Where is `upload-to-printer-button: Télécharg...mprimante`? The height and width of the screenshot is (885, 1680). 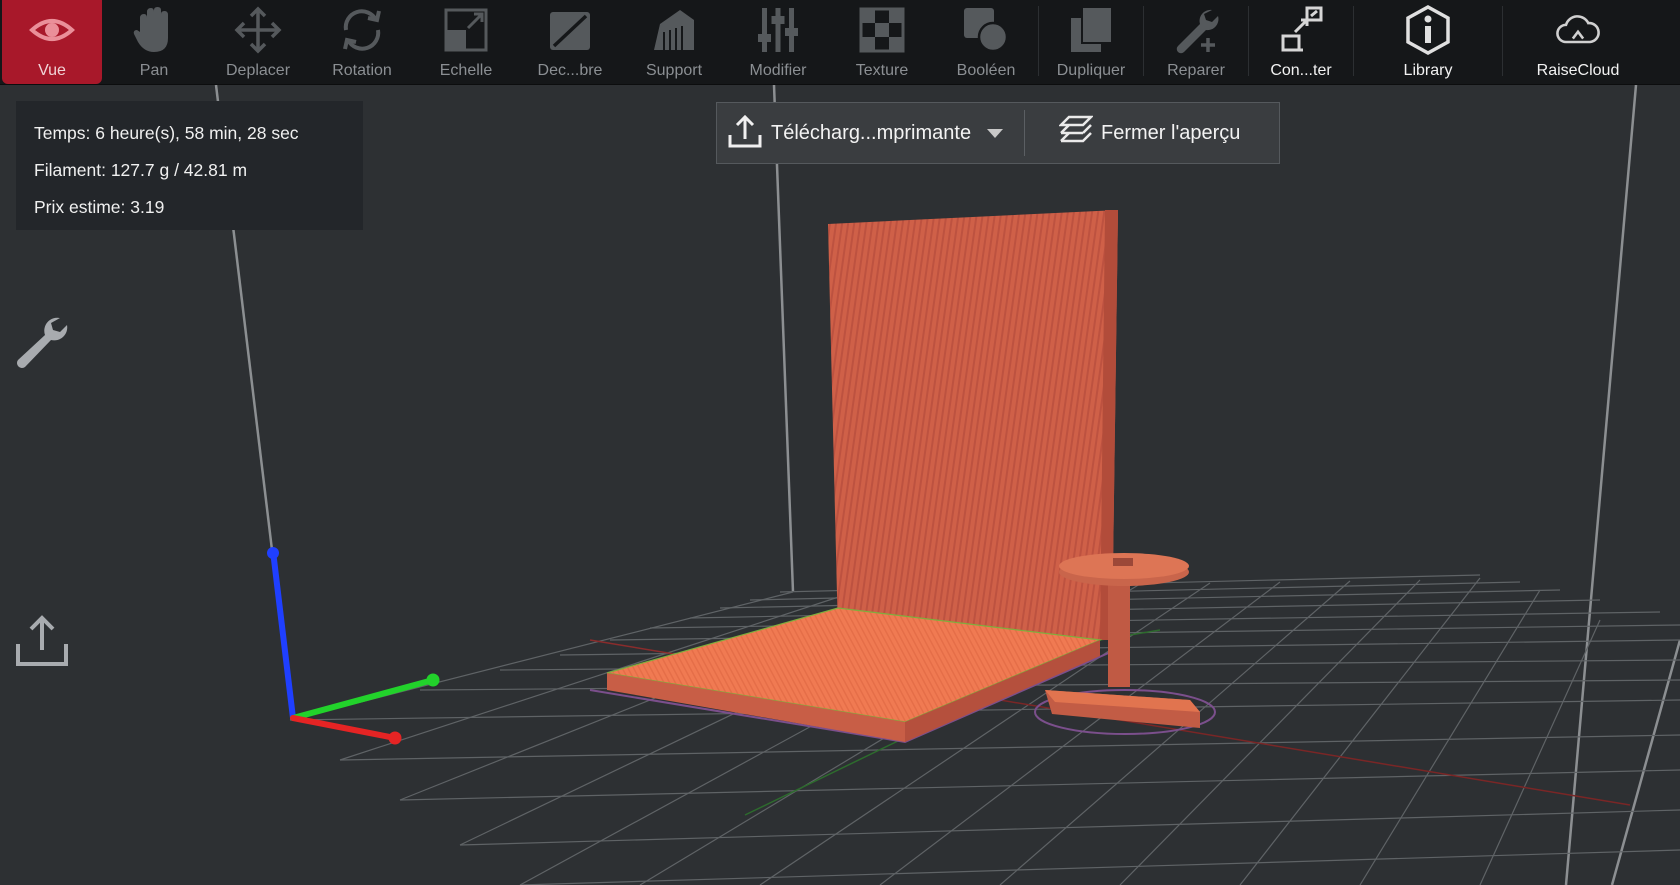
upload-to-printer-button: Télécharg...mprimante is located at coordinates (870, 133).